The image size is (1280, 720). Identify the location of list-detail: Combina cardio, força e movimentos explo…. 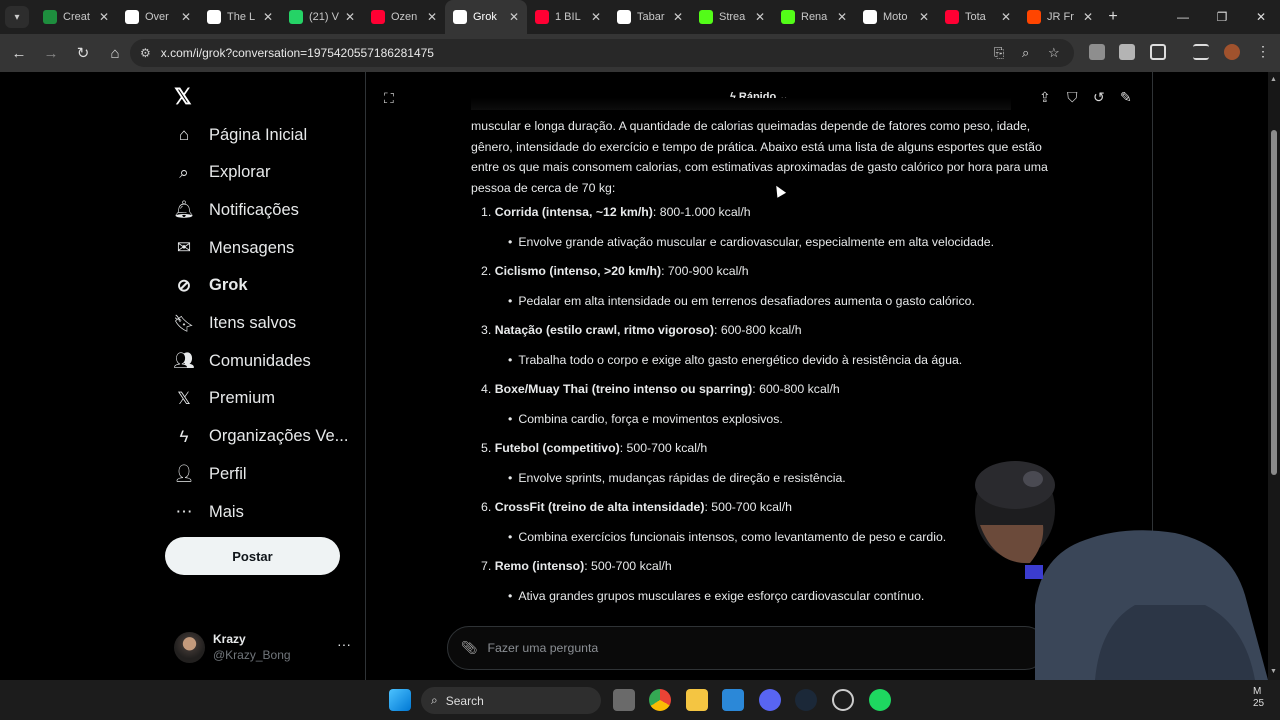
(808, 419).